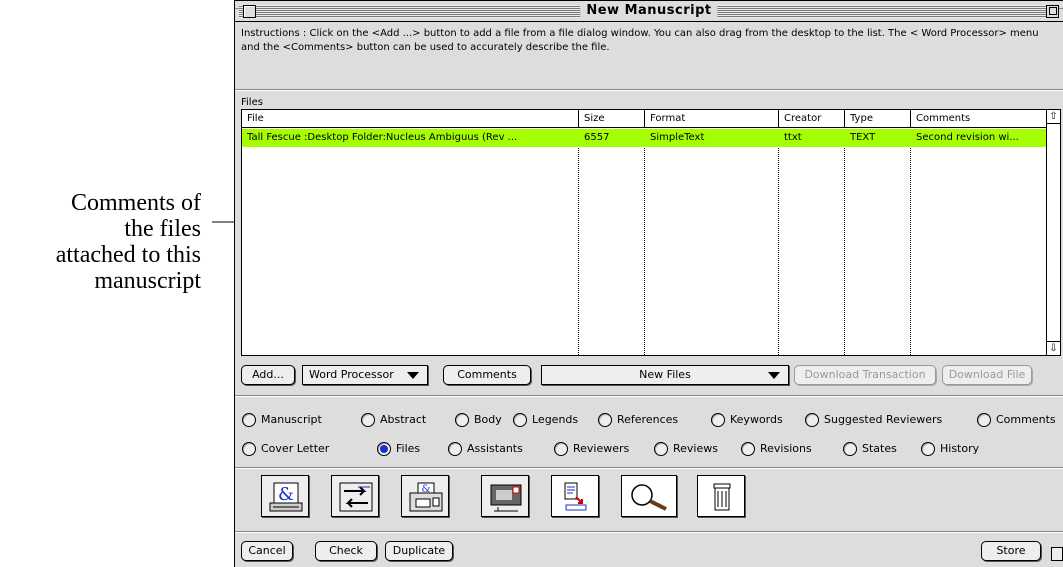 The image size is (1063, 567). I want to click on radio-label: Abstract, so click(403, 419).